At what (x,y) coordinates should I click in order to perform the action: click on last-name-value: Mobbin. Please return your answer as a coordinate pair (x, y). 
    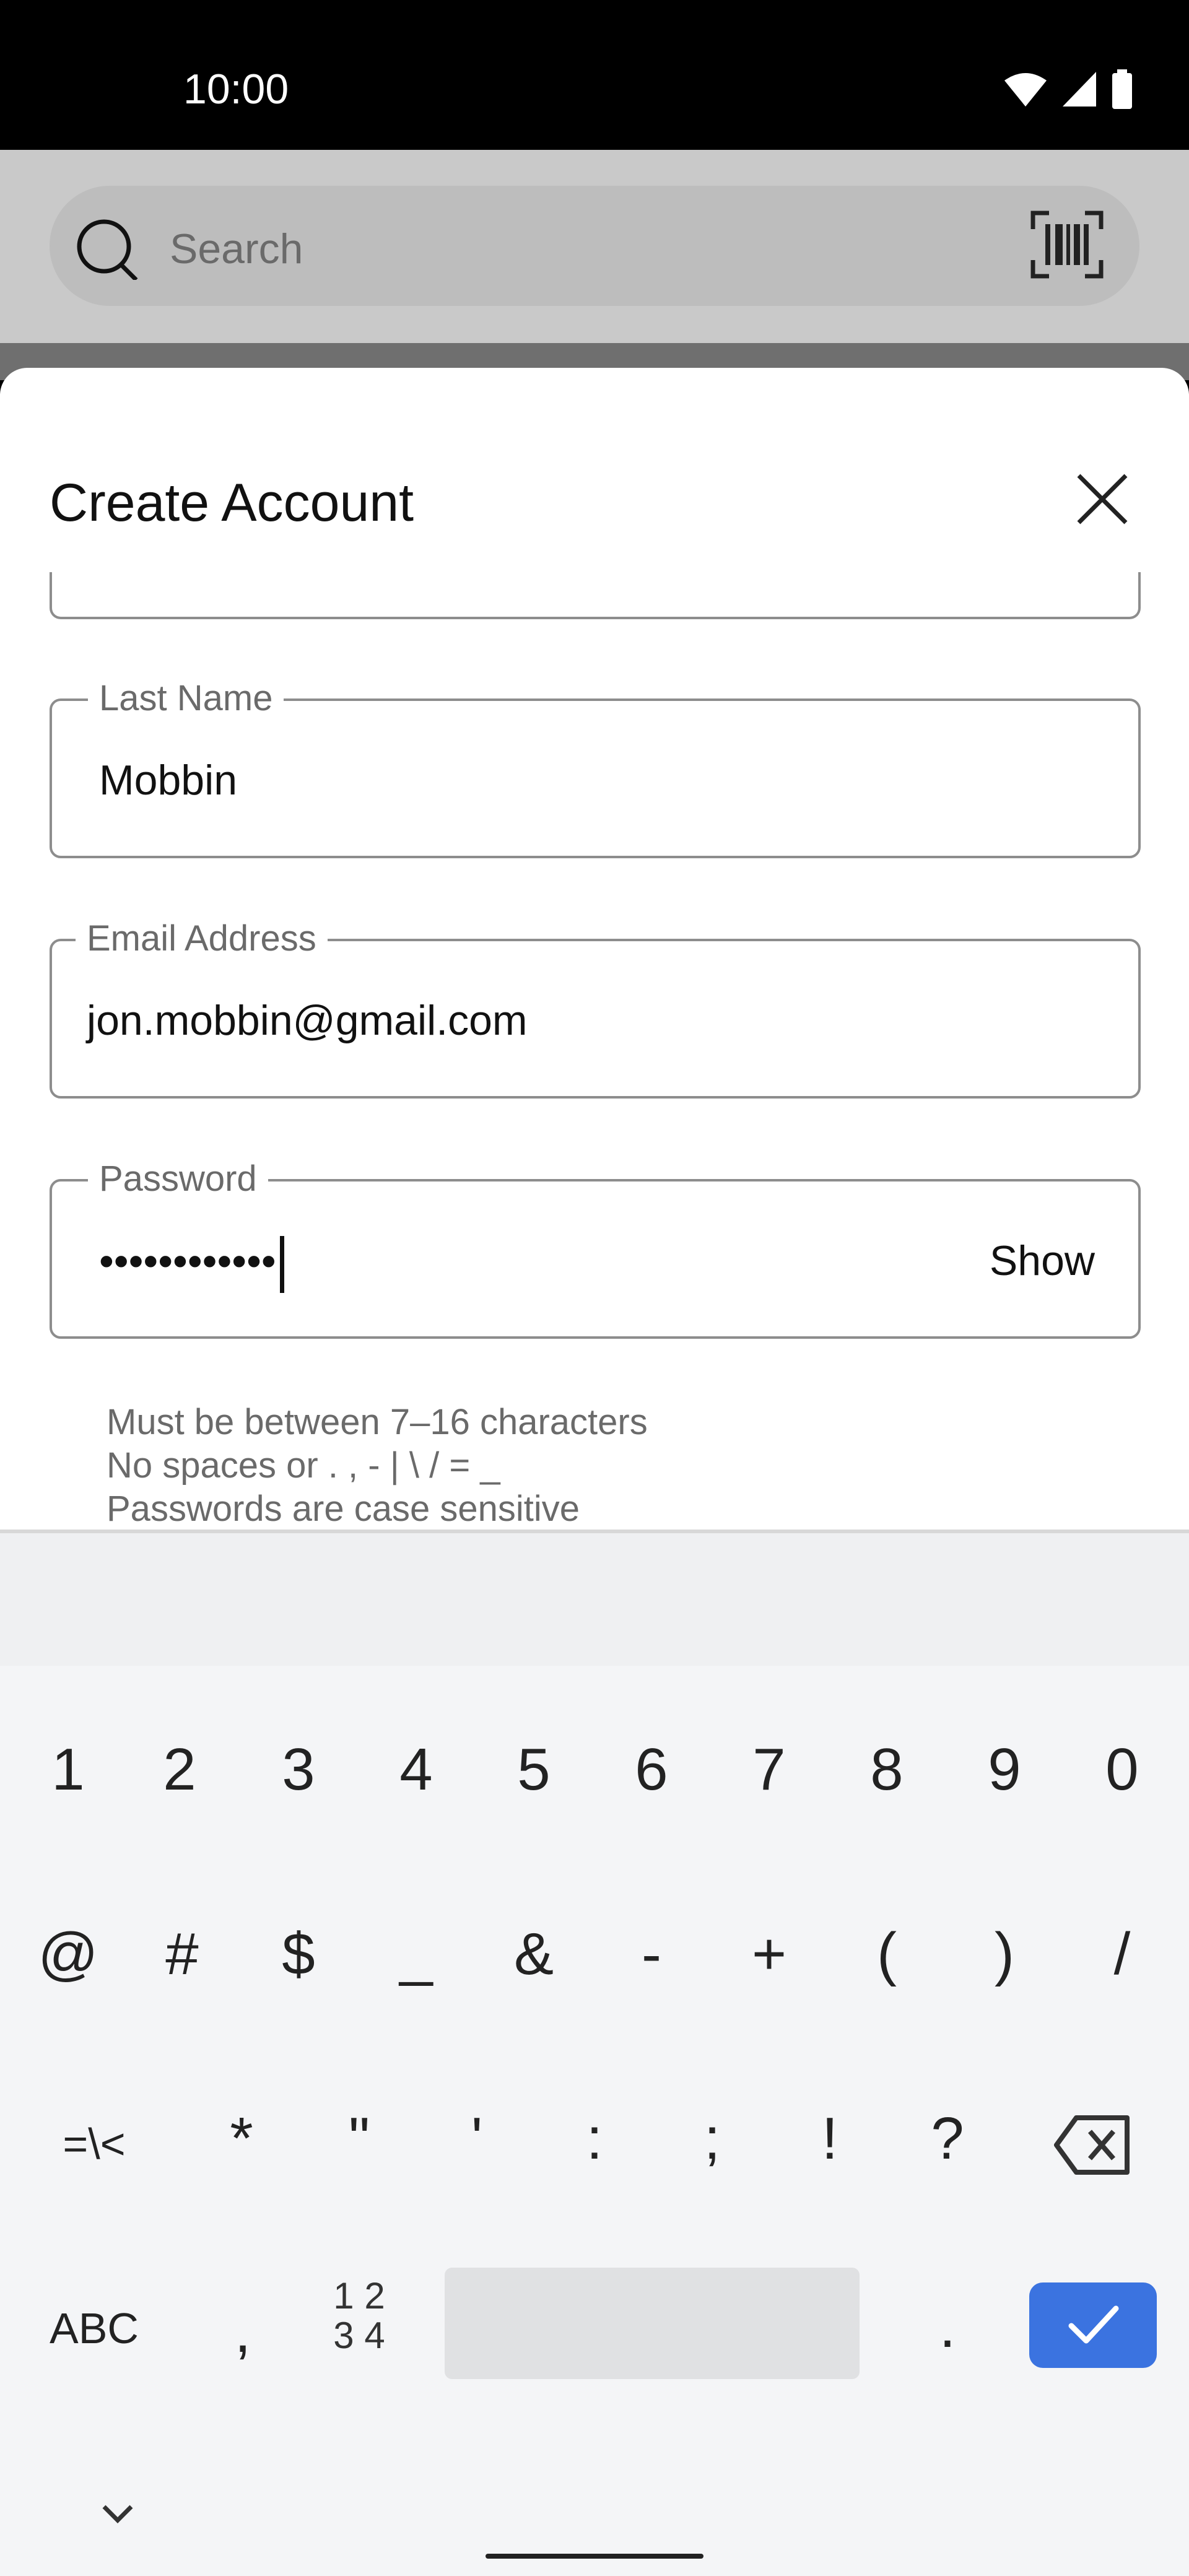
    Looking at the image, I should click on (168, 780).